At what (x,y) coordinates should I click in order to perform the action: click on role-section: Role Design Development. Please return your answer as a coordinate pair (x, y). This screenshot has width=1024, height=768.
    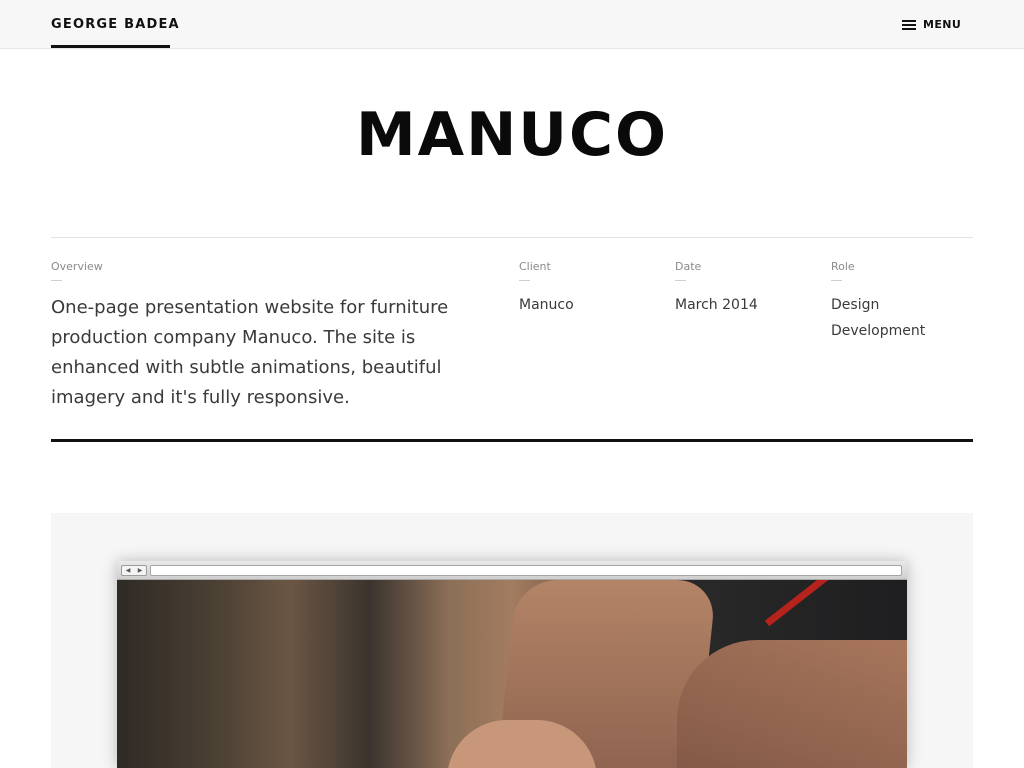
    Looking at the image, I should click on (878, 302).